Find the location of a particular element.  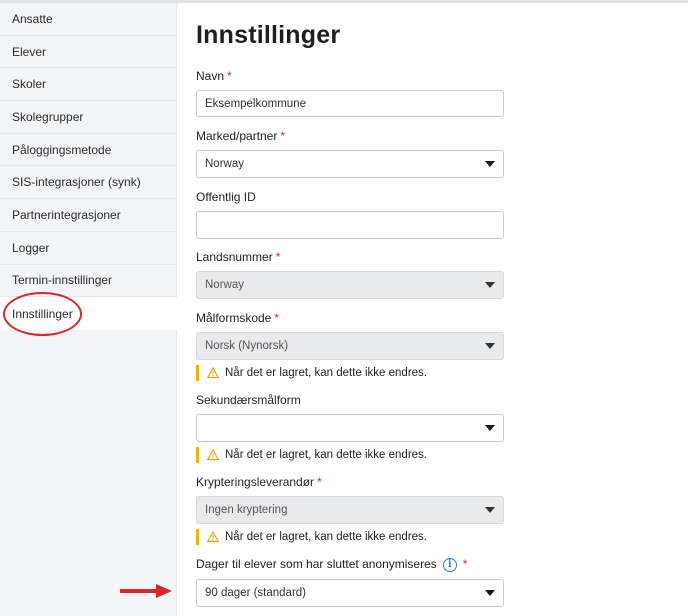

sidebar-item-sis-integrasjoner: SIS-integrasjoner (synk) is located at coordinates (88, 183).